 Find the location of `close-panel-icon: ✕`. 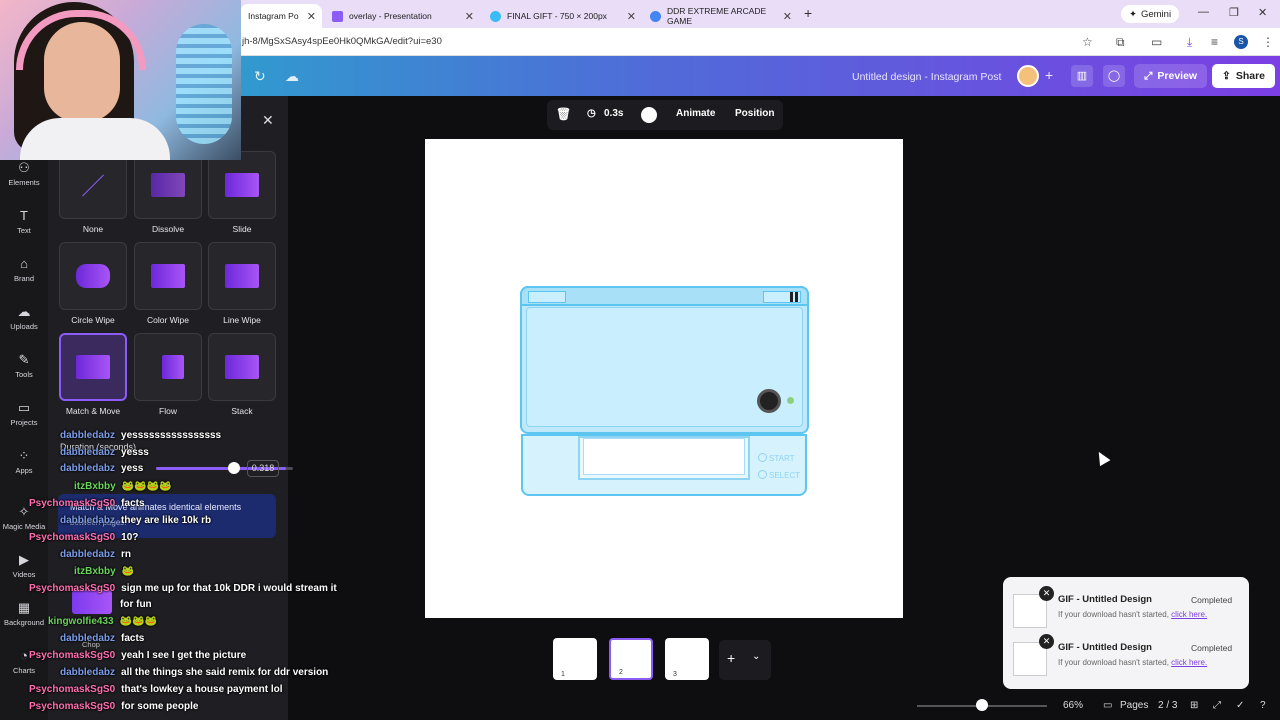

close-panel-icon: ✕ is located at coordinates (268, 120).